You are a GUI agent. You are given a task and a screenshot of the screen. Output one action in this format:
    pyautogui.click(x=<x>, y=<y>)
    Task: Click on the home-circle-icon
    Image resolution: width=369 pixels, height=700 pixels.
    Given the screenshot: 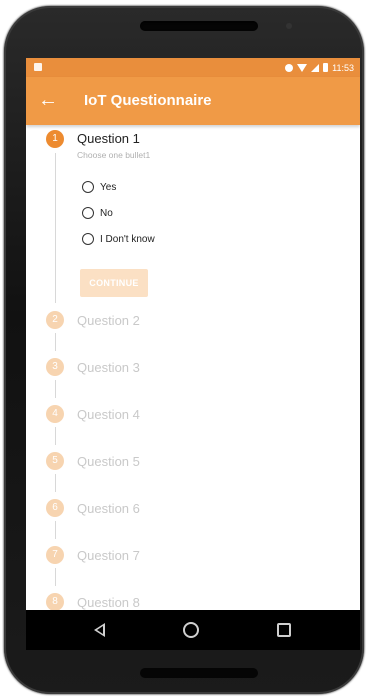 What is the action you would take?
    pyautogui.click(x=191, y=630)
    